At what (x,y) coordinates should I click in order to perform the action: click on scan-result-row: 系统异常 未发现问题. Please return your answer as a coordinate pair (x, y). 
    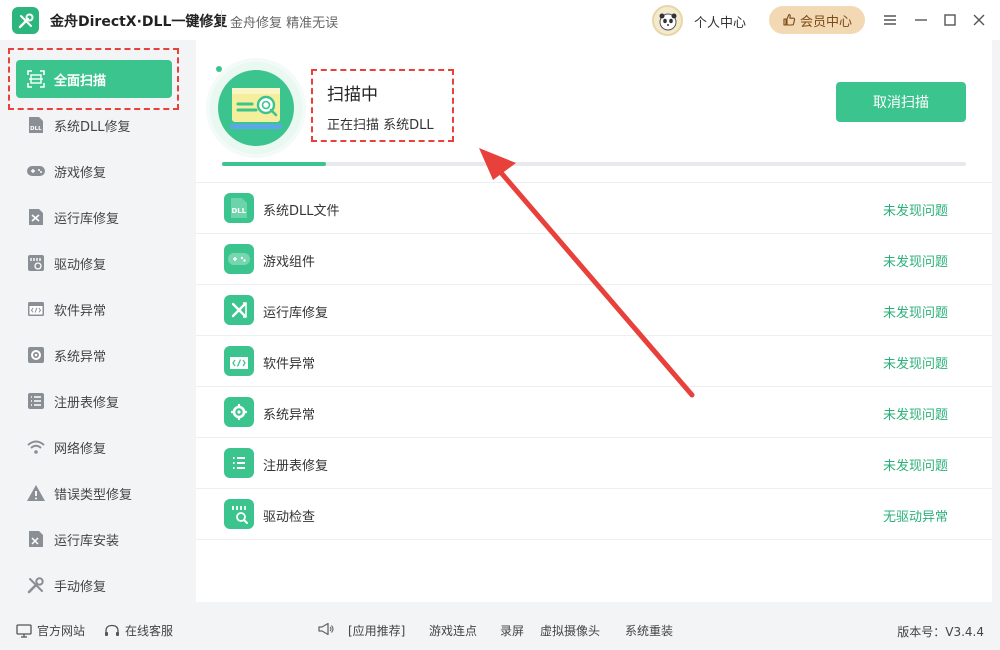
    Looking at the image, I should click on (594, 412).